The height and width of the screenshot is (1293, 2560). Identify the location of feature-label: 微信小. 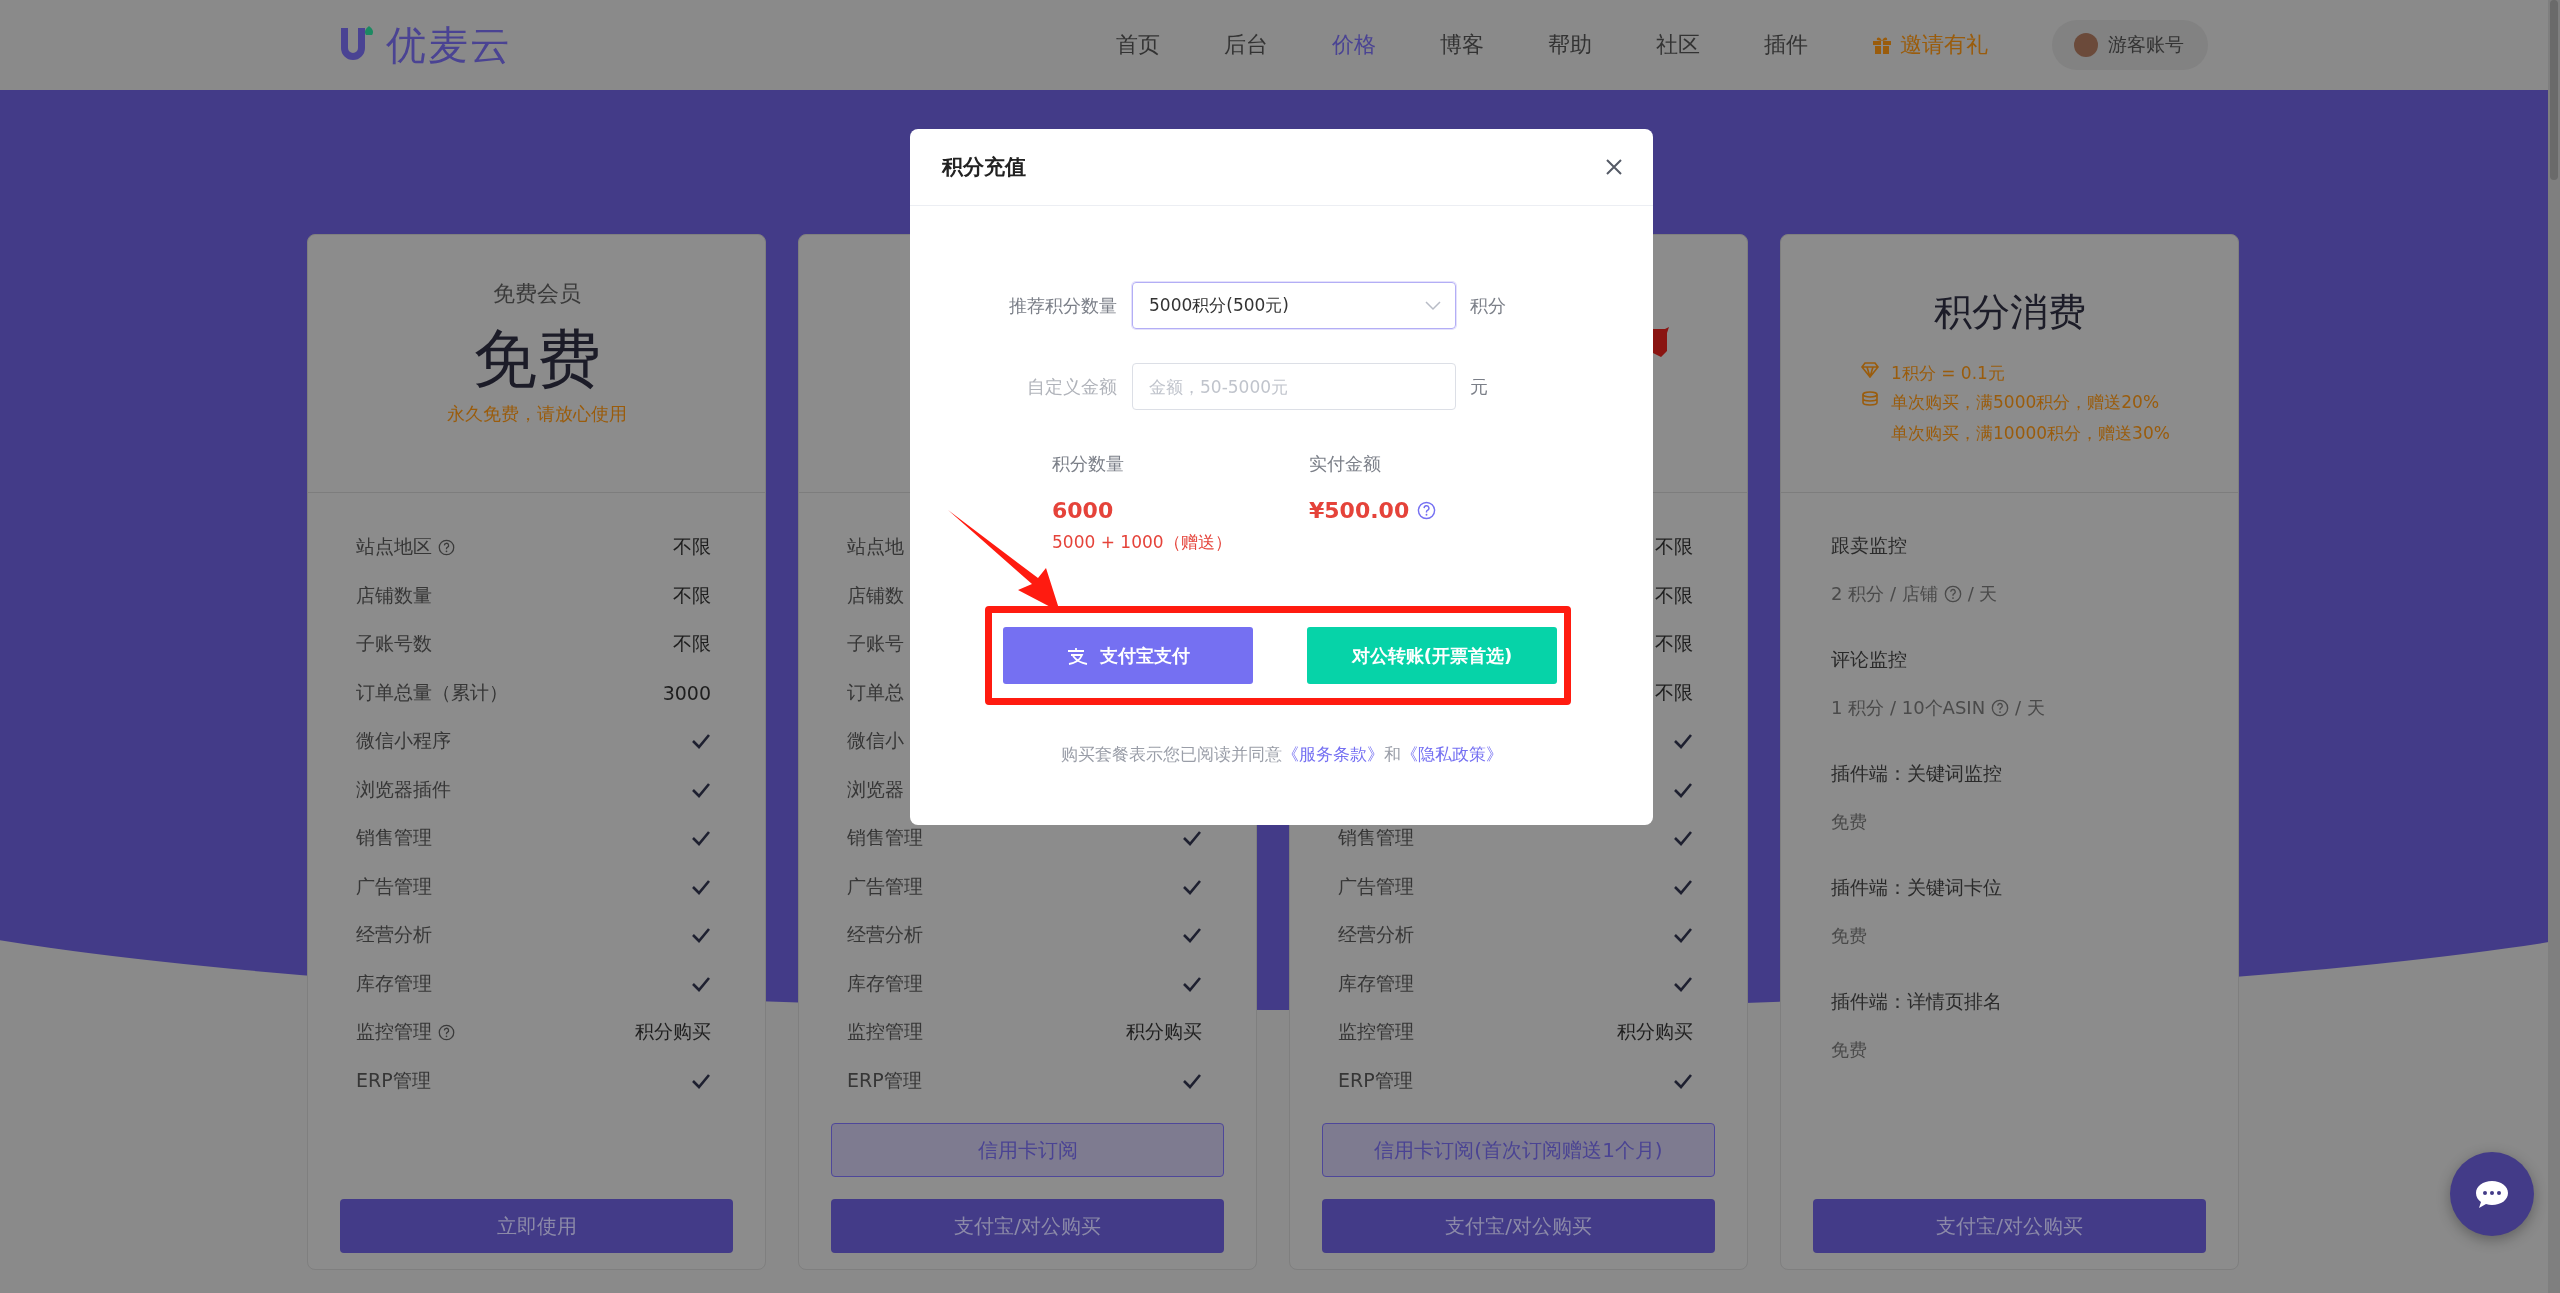
(875, 741).